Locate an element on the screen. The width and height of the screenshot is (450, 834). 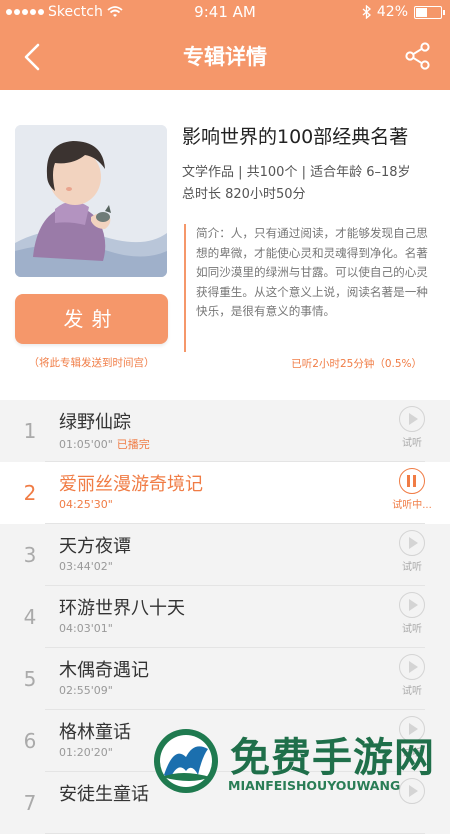
track-number: 1 is located at coordinates (30, 431).